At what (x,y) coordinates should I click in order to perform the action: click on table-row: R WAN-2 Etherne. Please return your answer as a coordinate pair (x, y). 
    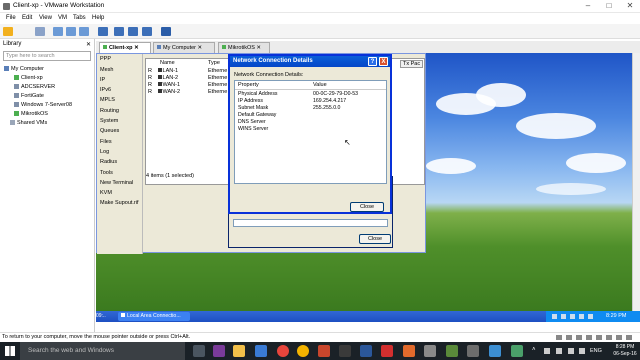
    Looking at the image, I should click on (190, 92).